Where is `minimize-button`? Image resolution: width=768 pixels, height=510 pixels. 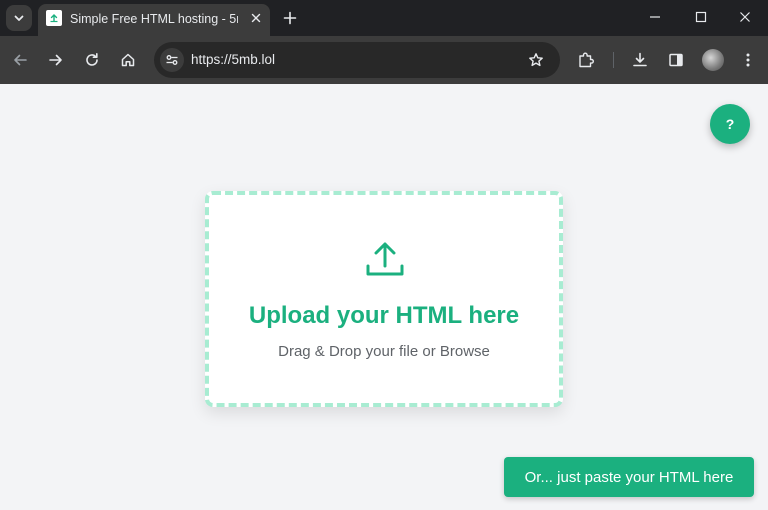
minimize-button is located at coordinates (655, 17).